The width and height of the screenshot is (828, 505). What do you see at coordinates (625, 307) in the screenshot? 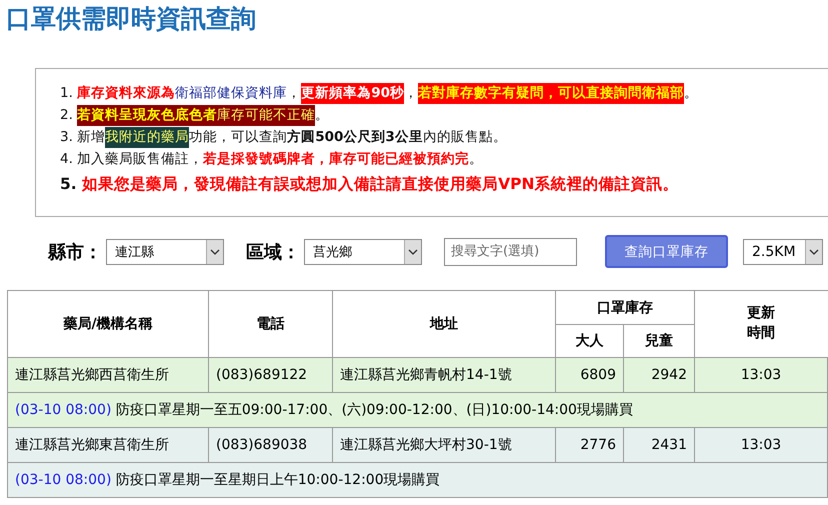
I see `column-header: 口罩庫存` at bounding box center [625, 307].